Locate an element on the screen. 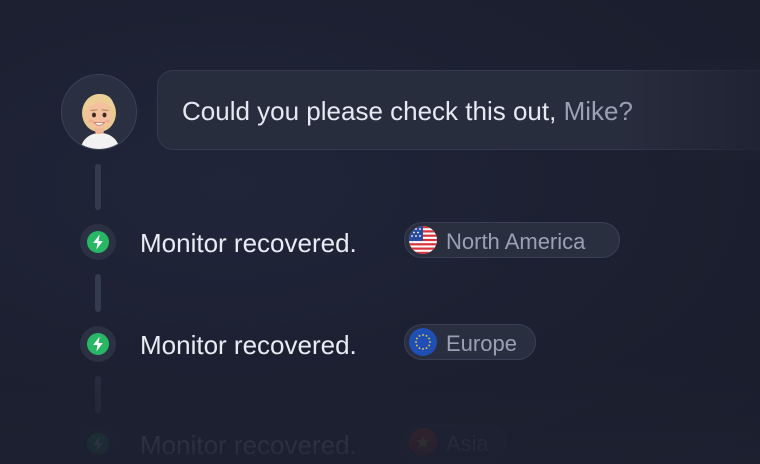 The image size is (760, 464). region-badge: North America is located at coordinates (512, 240).